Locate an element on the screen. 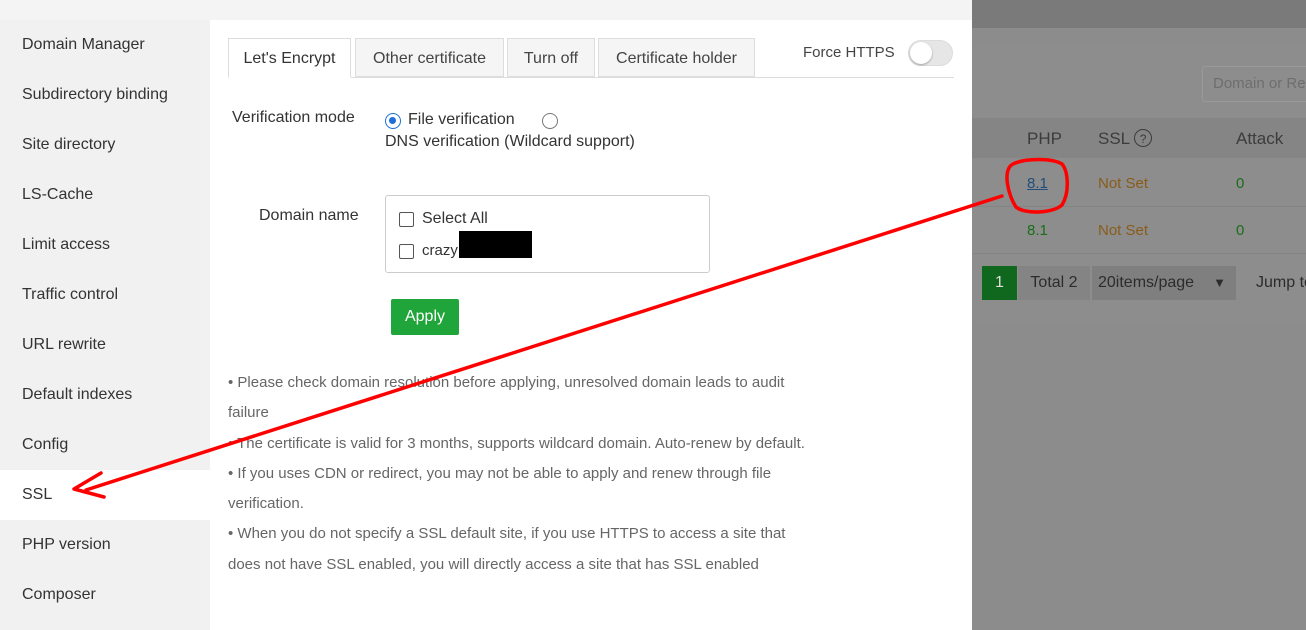 The width and height of the screenshot is (1306, 630). domain-list is located at coordinates (547, 234).